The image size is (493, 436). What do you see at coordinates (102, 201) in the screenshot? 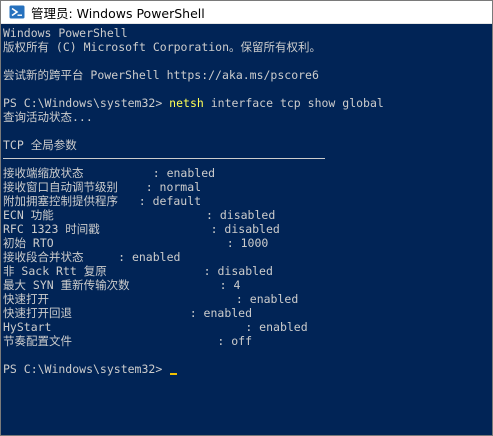
I see `param-line: 附加拥塞控制提供程序 : default` at bounding box center [102, 201].